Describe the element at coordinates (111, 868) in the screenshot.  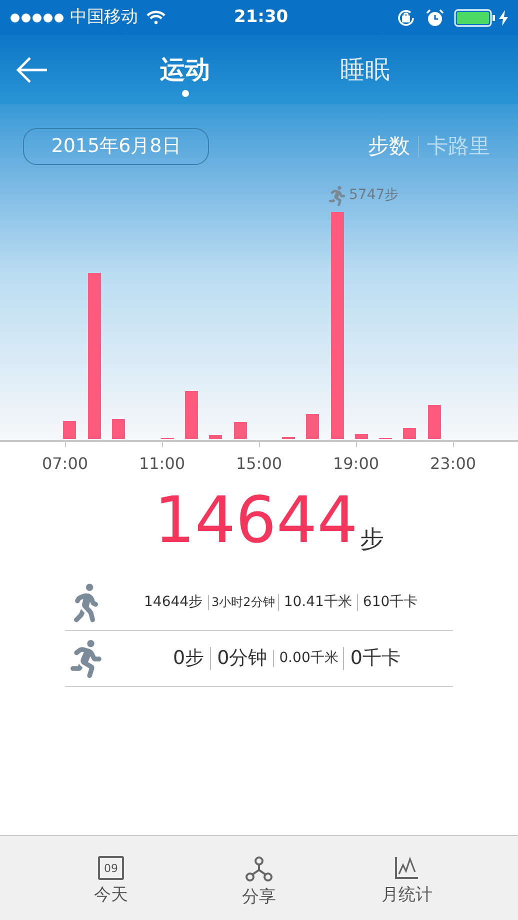
I see `calendar-icon: 09` at that location.